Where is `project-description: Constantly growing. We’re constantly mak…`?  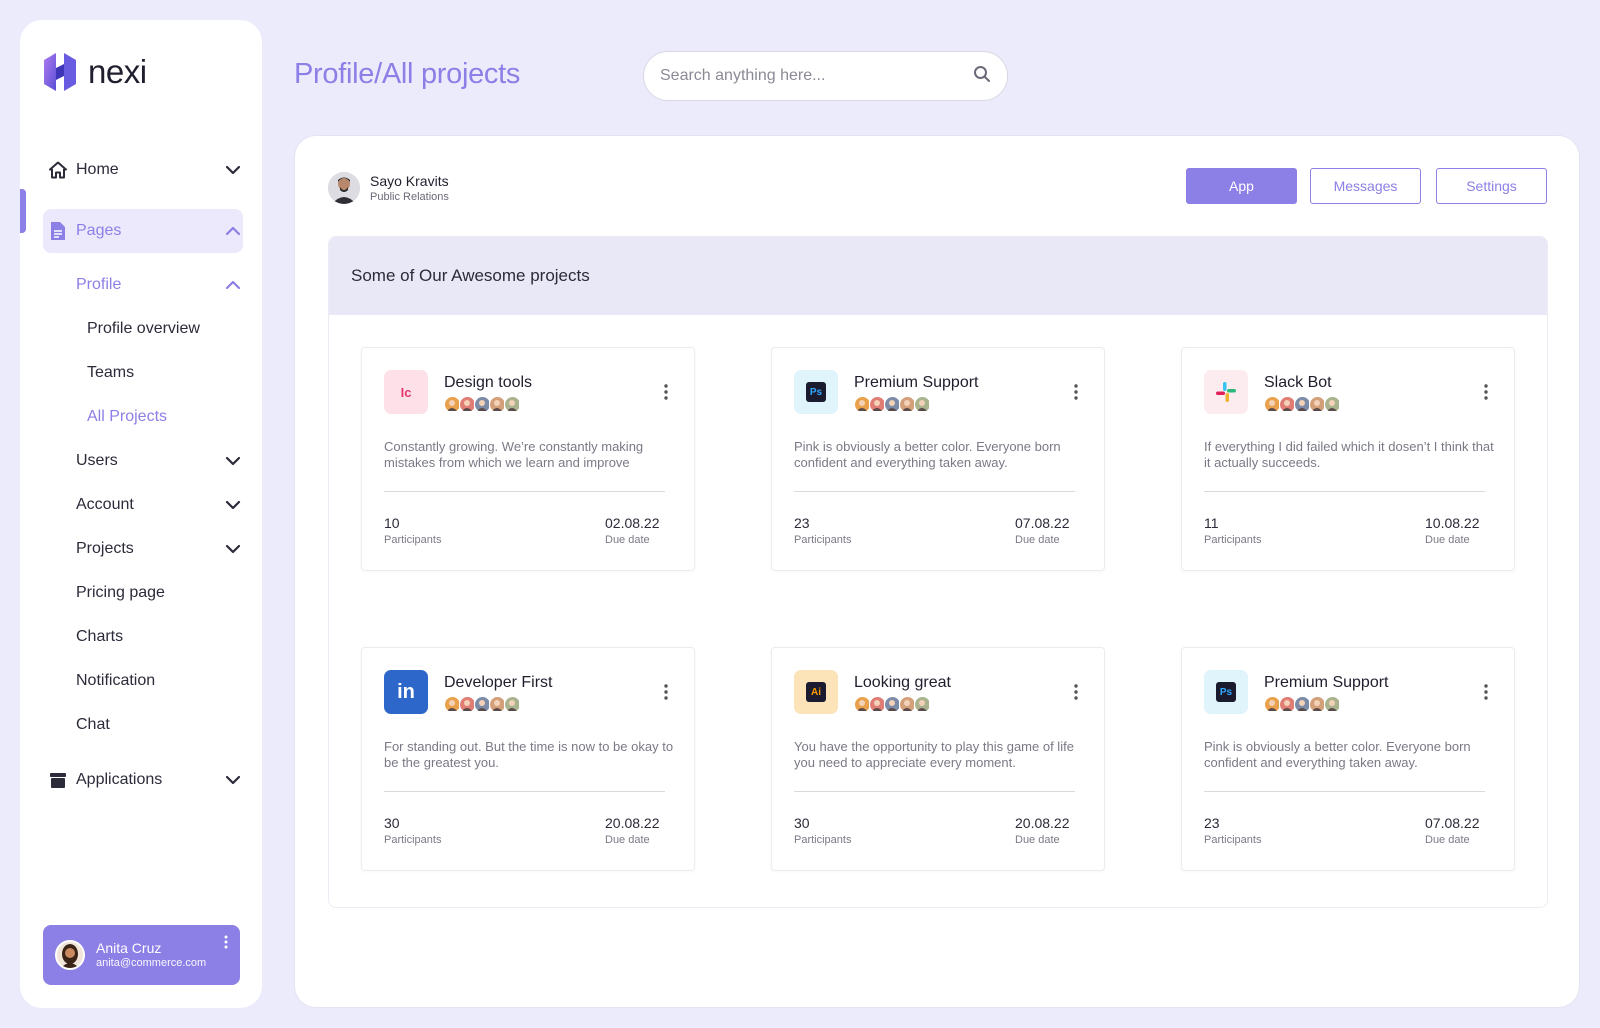 project-description: Constantly growing. We’re constantly mak… is located at coordinates (514, 454).